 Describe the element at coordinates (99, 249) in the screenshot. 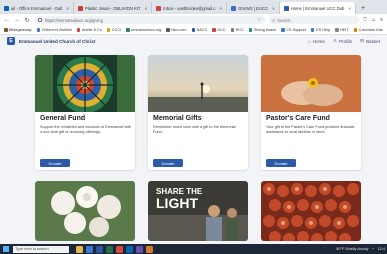

I see `word-icon` at that location.